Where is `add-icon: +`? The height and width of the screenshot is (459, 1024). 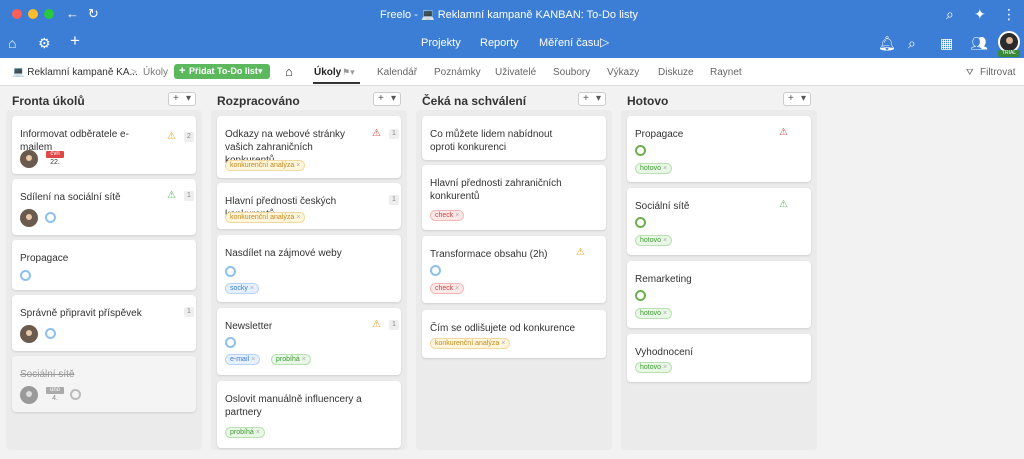
add-icon: + is located at coordinates (75, 40).